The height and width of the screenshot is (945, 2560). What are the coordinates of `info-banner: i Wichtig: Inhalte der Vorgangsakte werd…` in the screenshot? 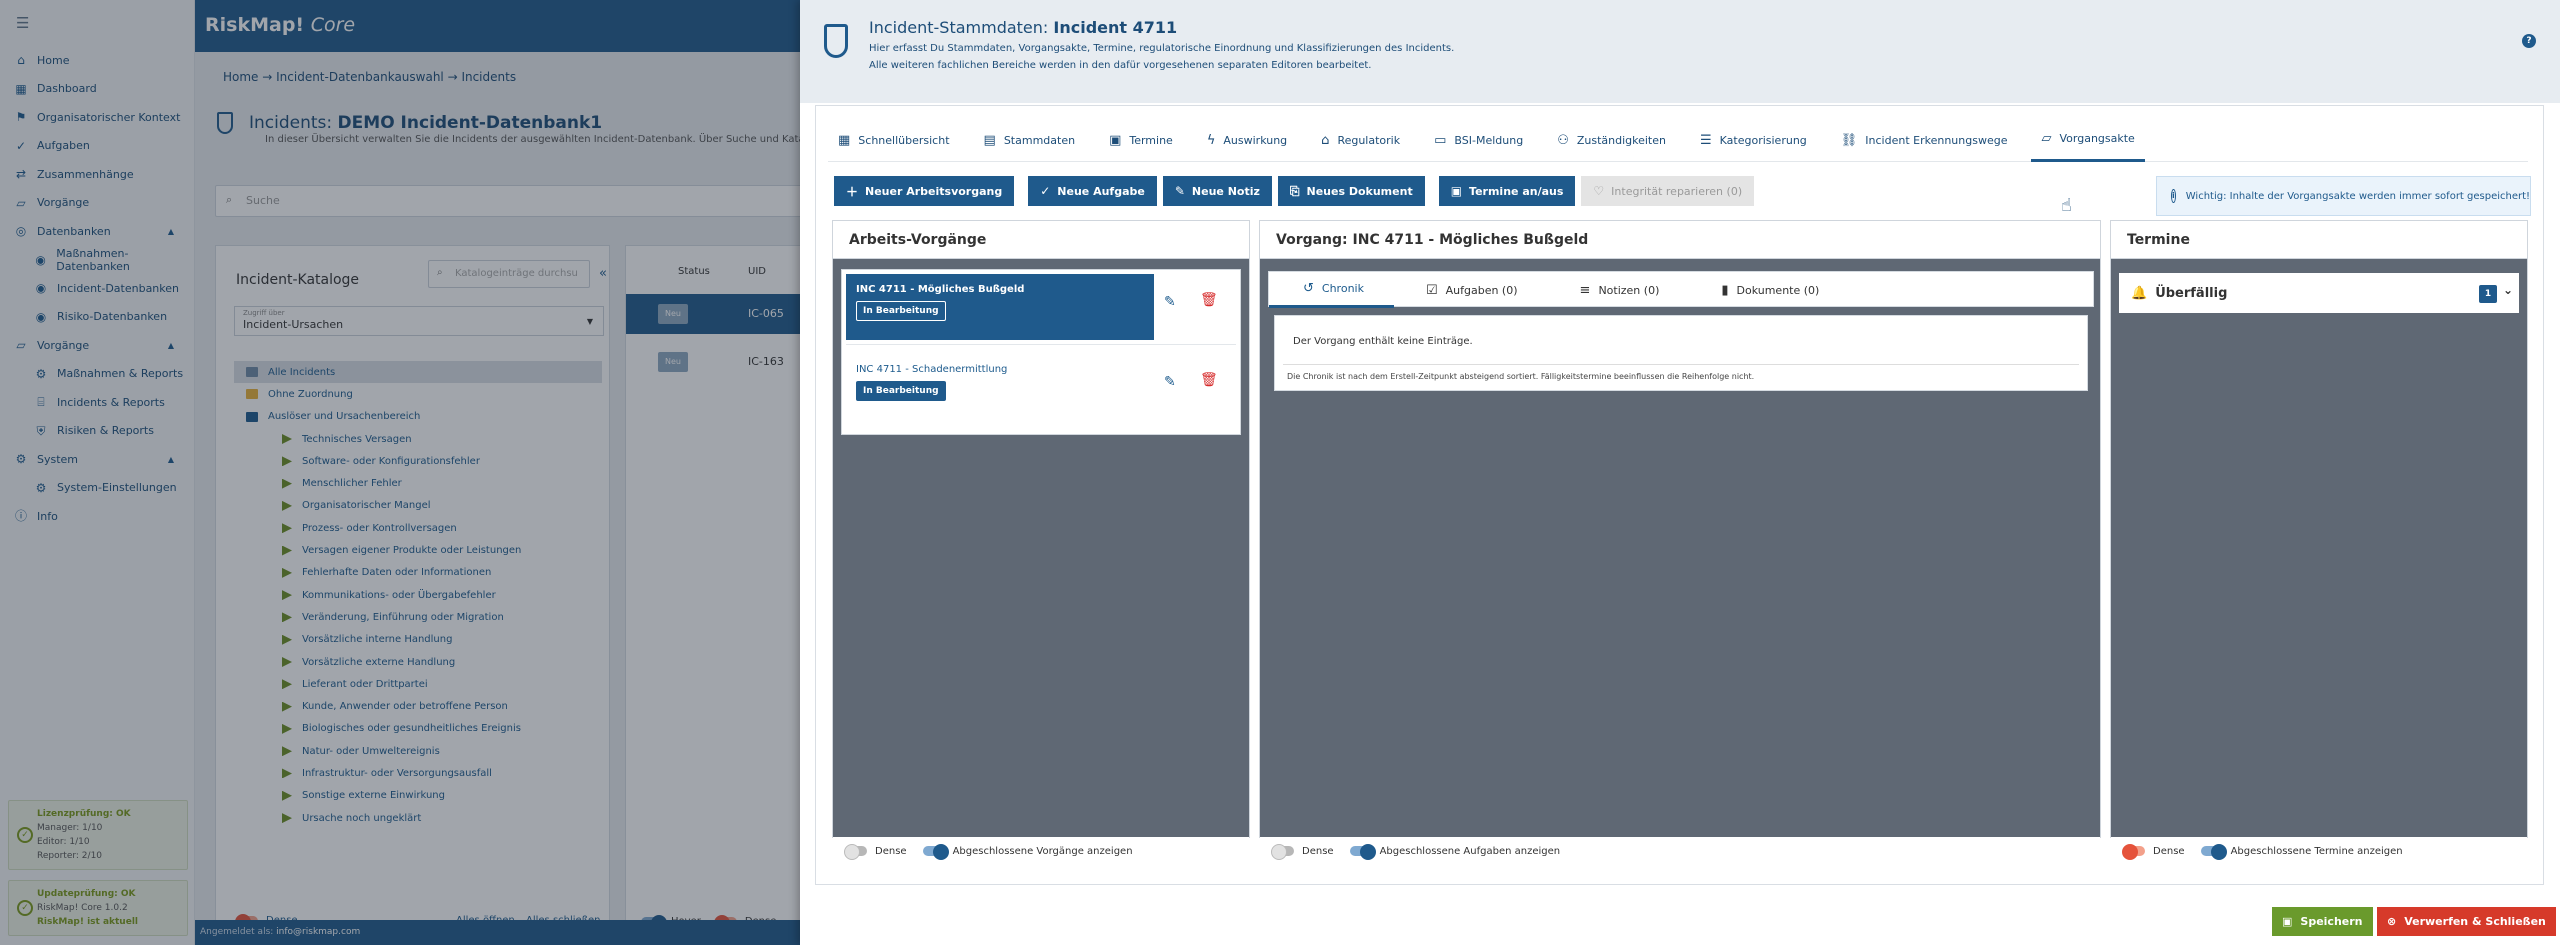 It's located at (2343, 196).